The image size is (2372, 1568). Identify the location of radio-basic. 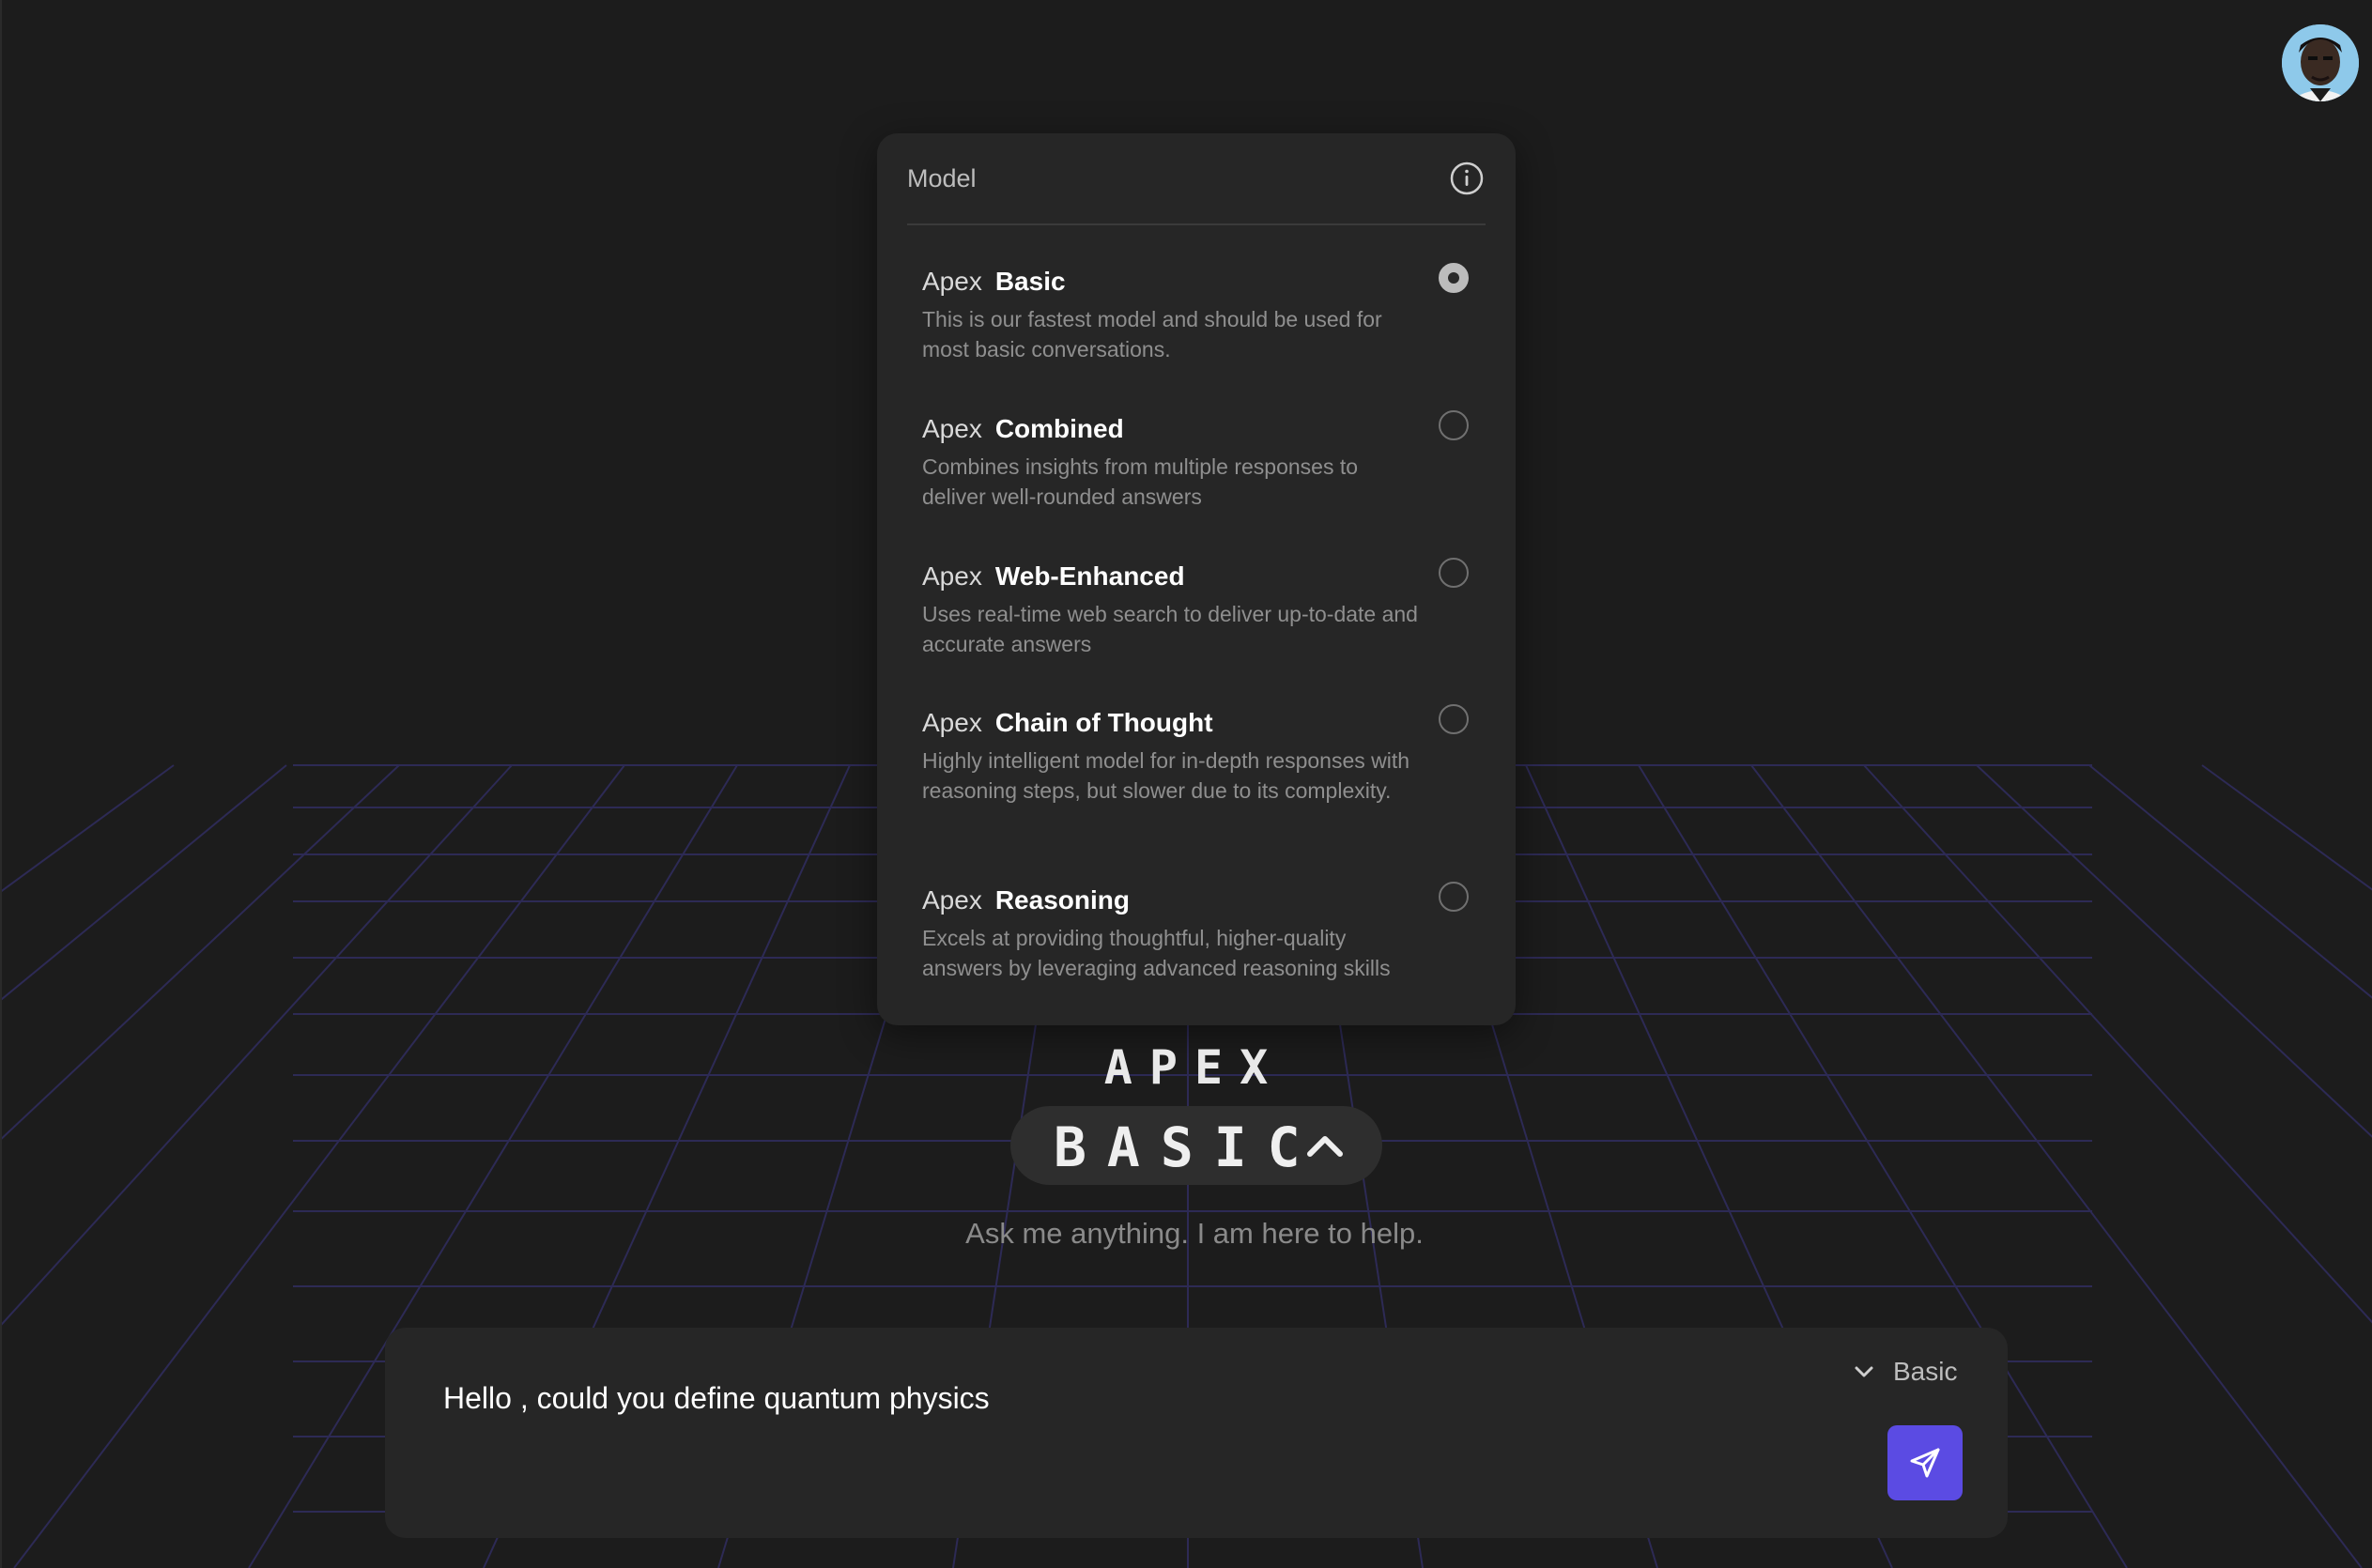
(1454, 278).